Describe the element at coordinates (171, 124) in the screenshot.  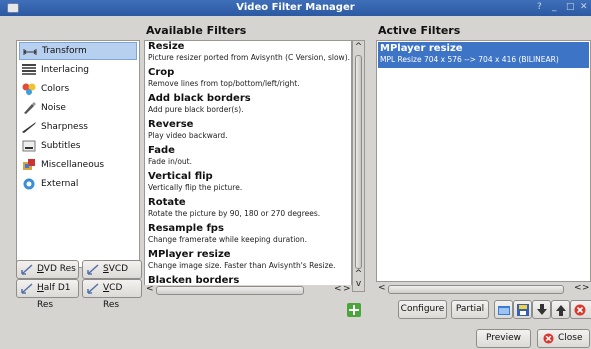
I see `filter-name: Reverse` at that location.